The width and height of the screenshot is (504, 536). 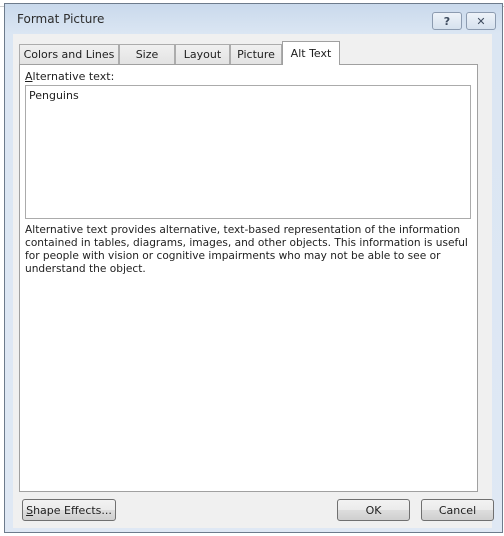 I want to click on close-button: ✕, so click(x=481, y=21).